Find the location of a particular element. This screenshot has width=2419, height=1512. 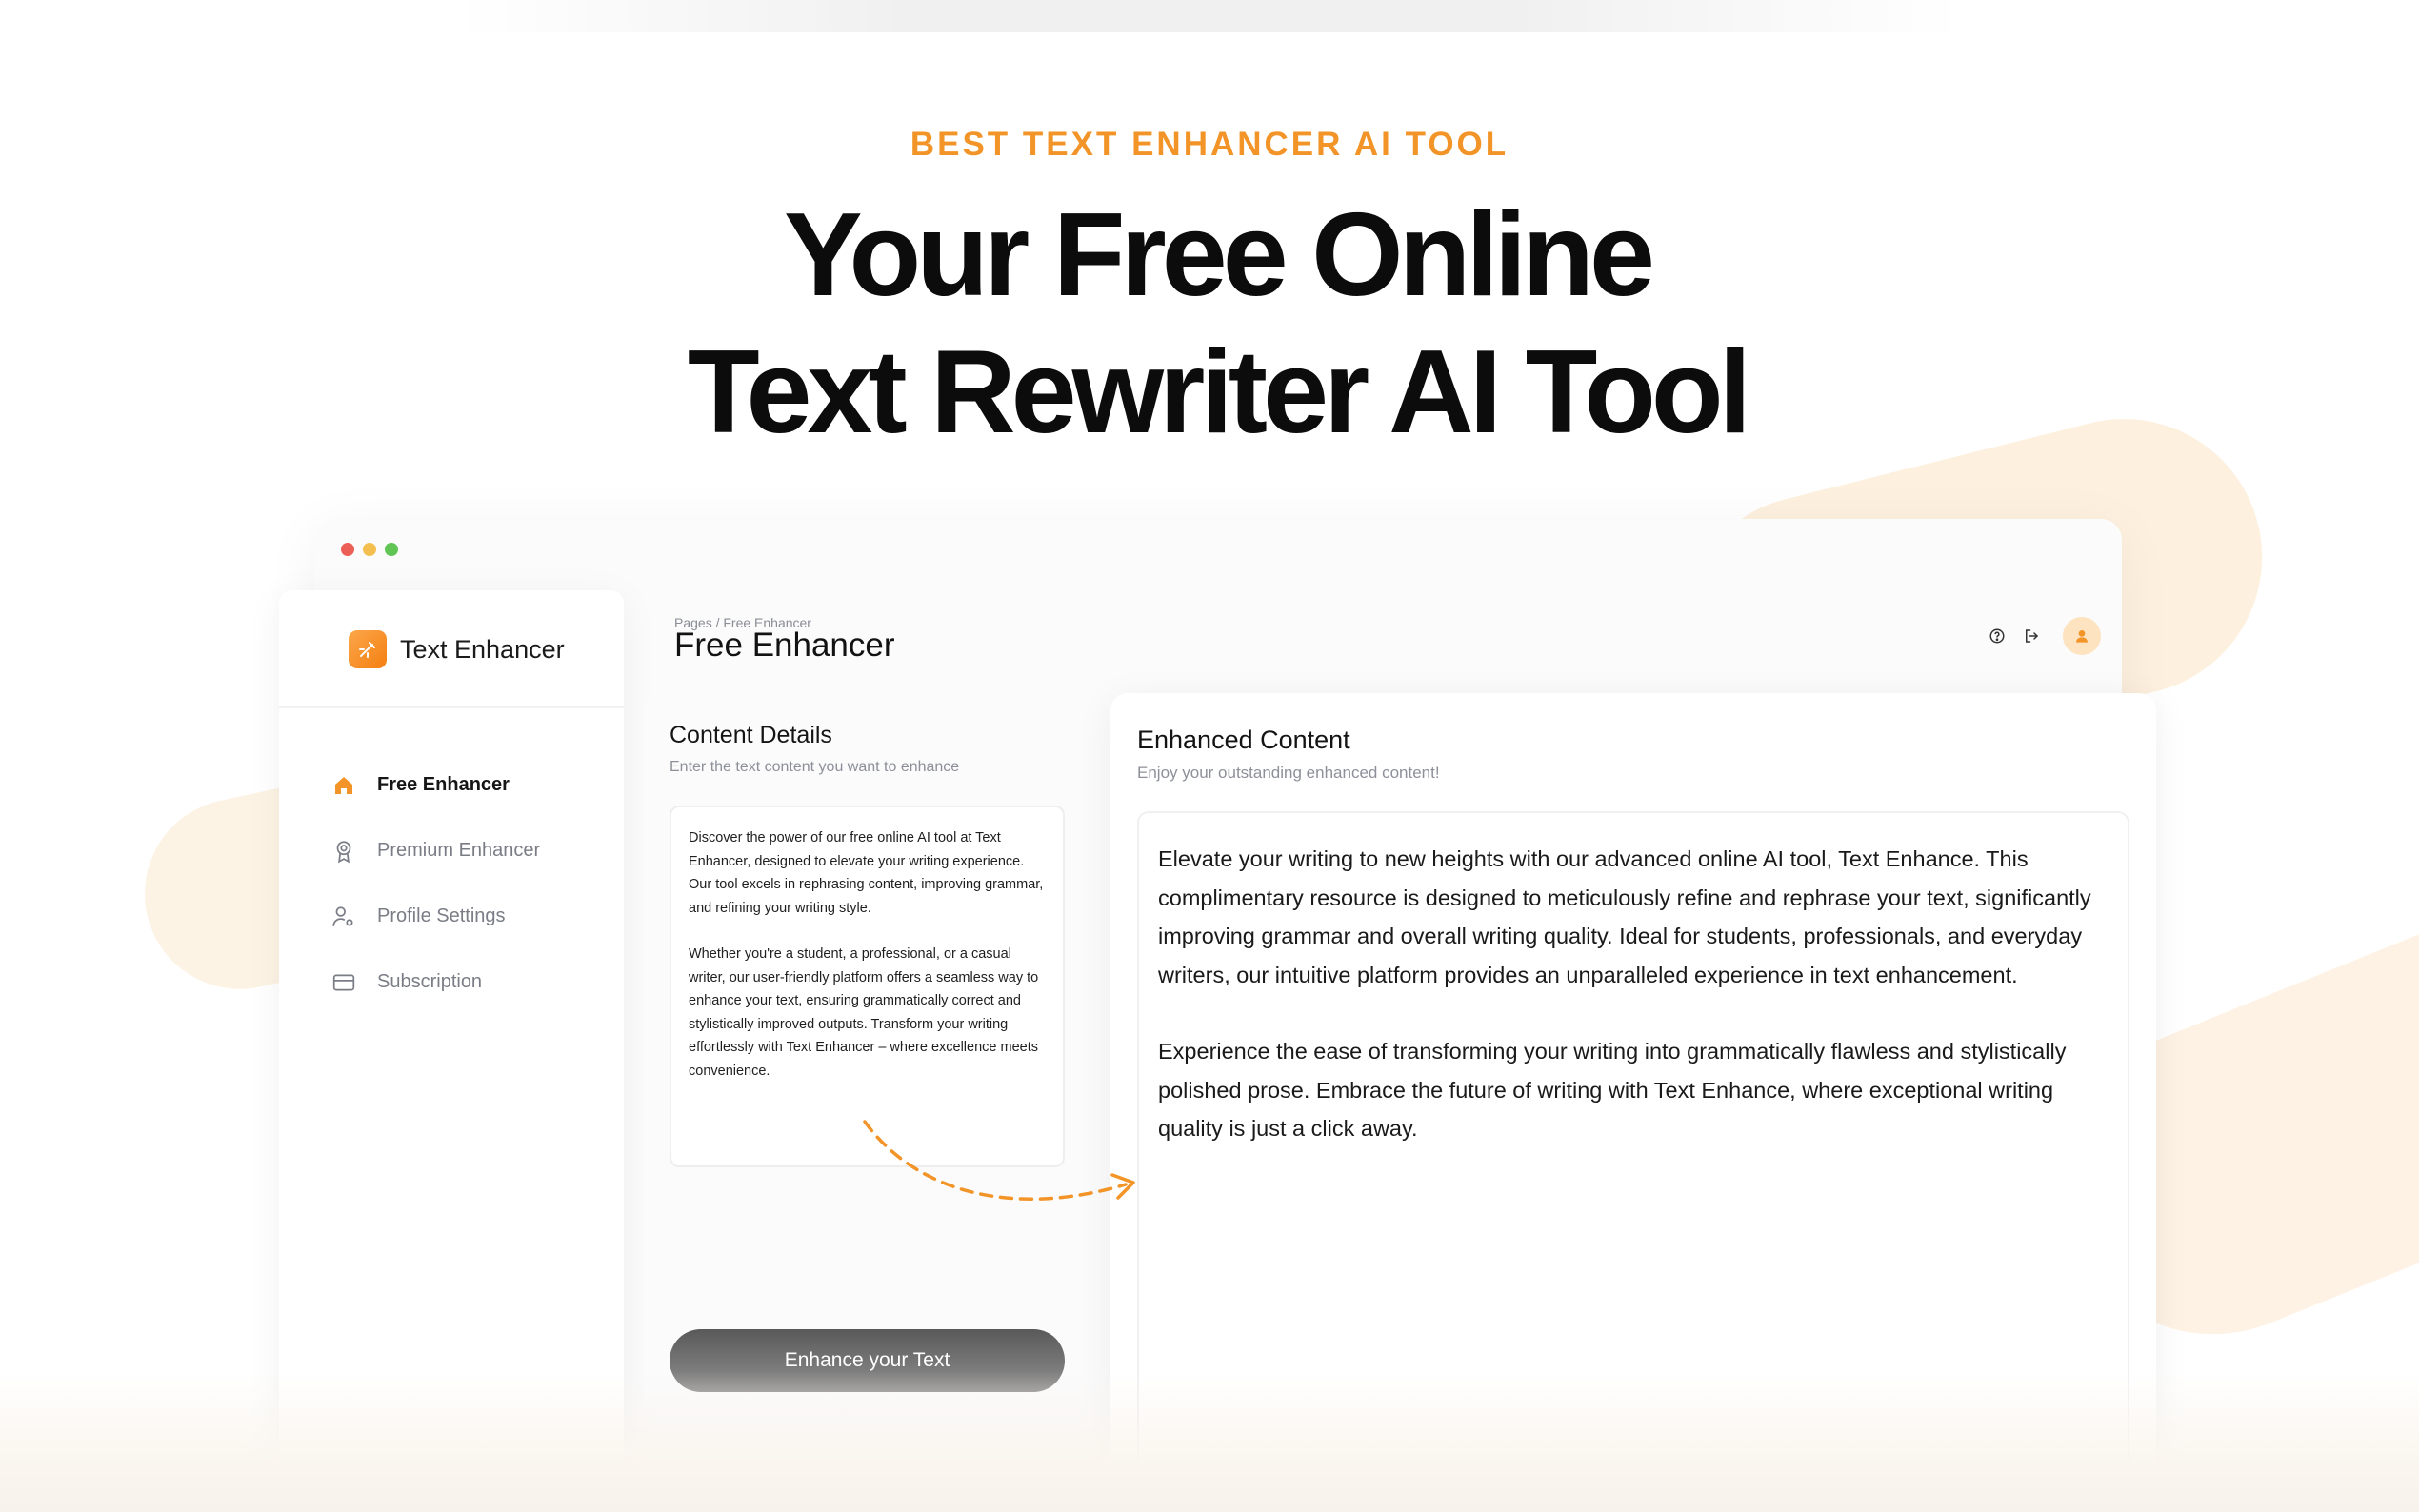

sidebar-divider is located at coordinates (451, 707).